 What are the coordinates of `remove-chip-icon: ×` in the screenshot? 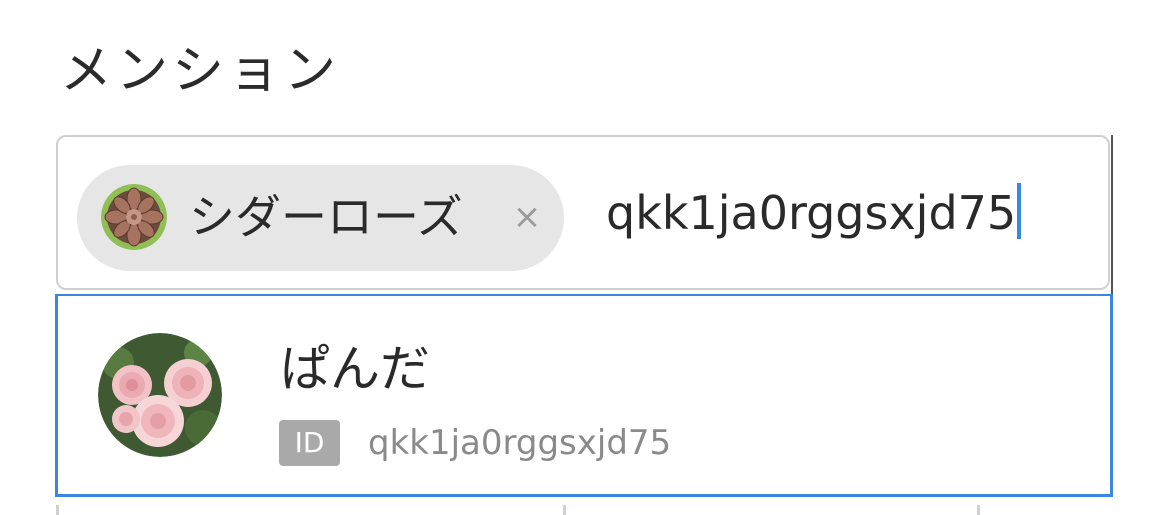 It's located at (527, 218).